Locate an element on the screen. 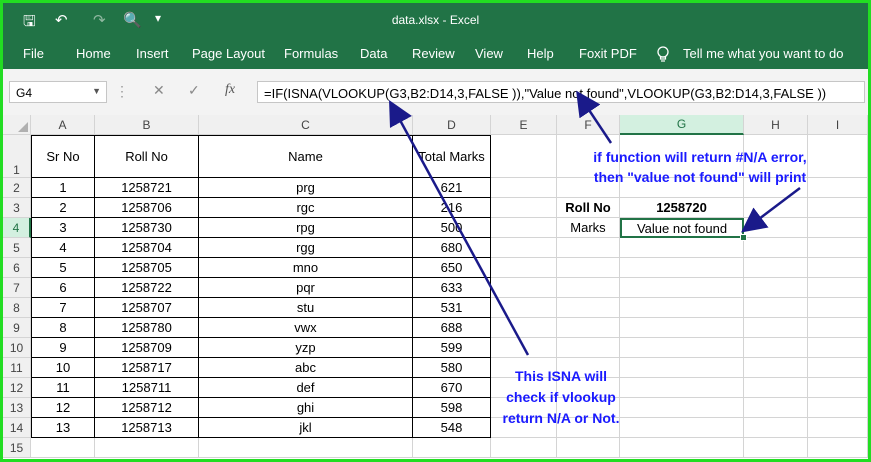 This screenshot has width=871, height=462. isna-note-line-2: check if vlookup is located at coordinates (561, 397).